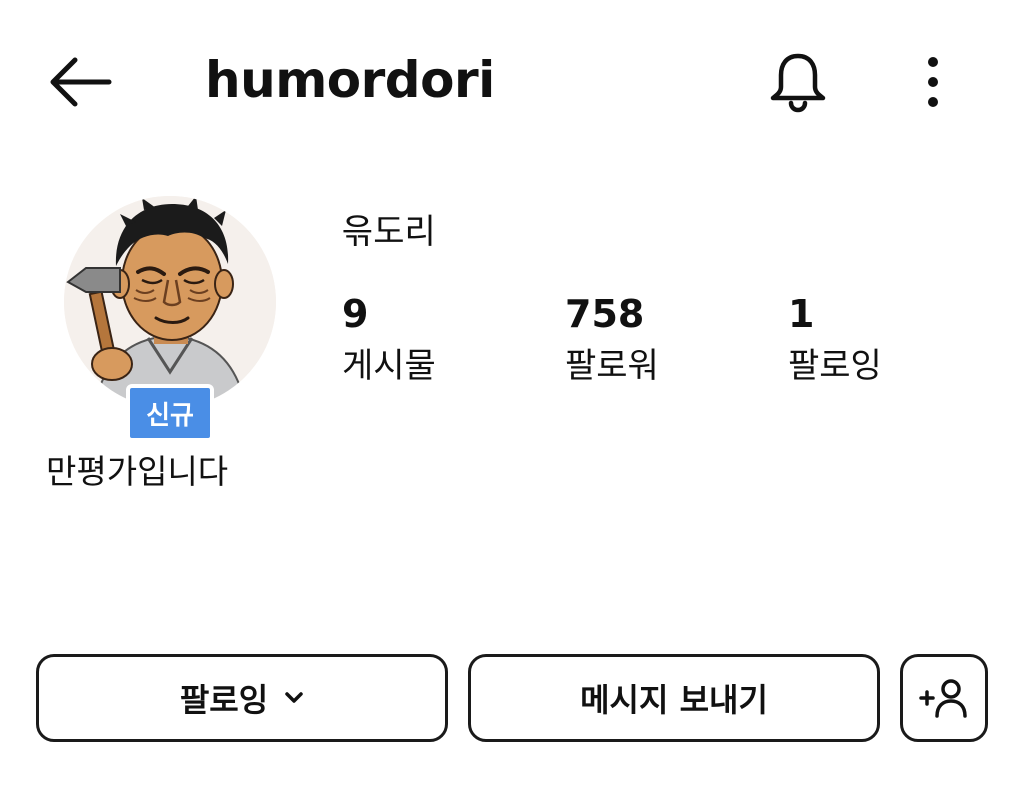 The image size is (1024, 806). I want to click on following-button: 팔로잉, so click(242, 698).